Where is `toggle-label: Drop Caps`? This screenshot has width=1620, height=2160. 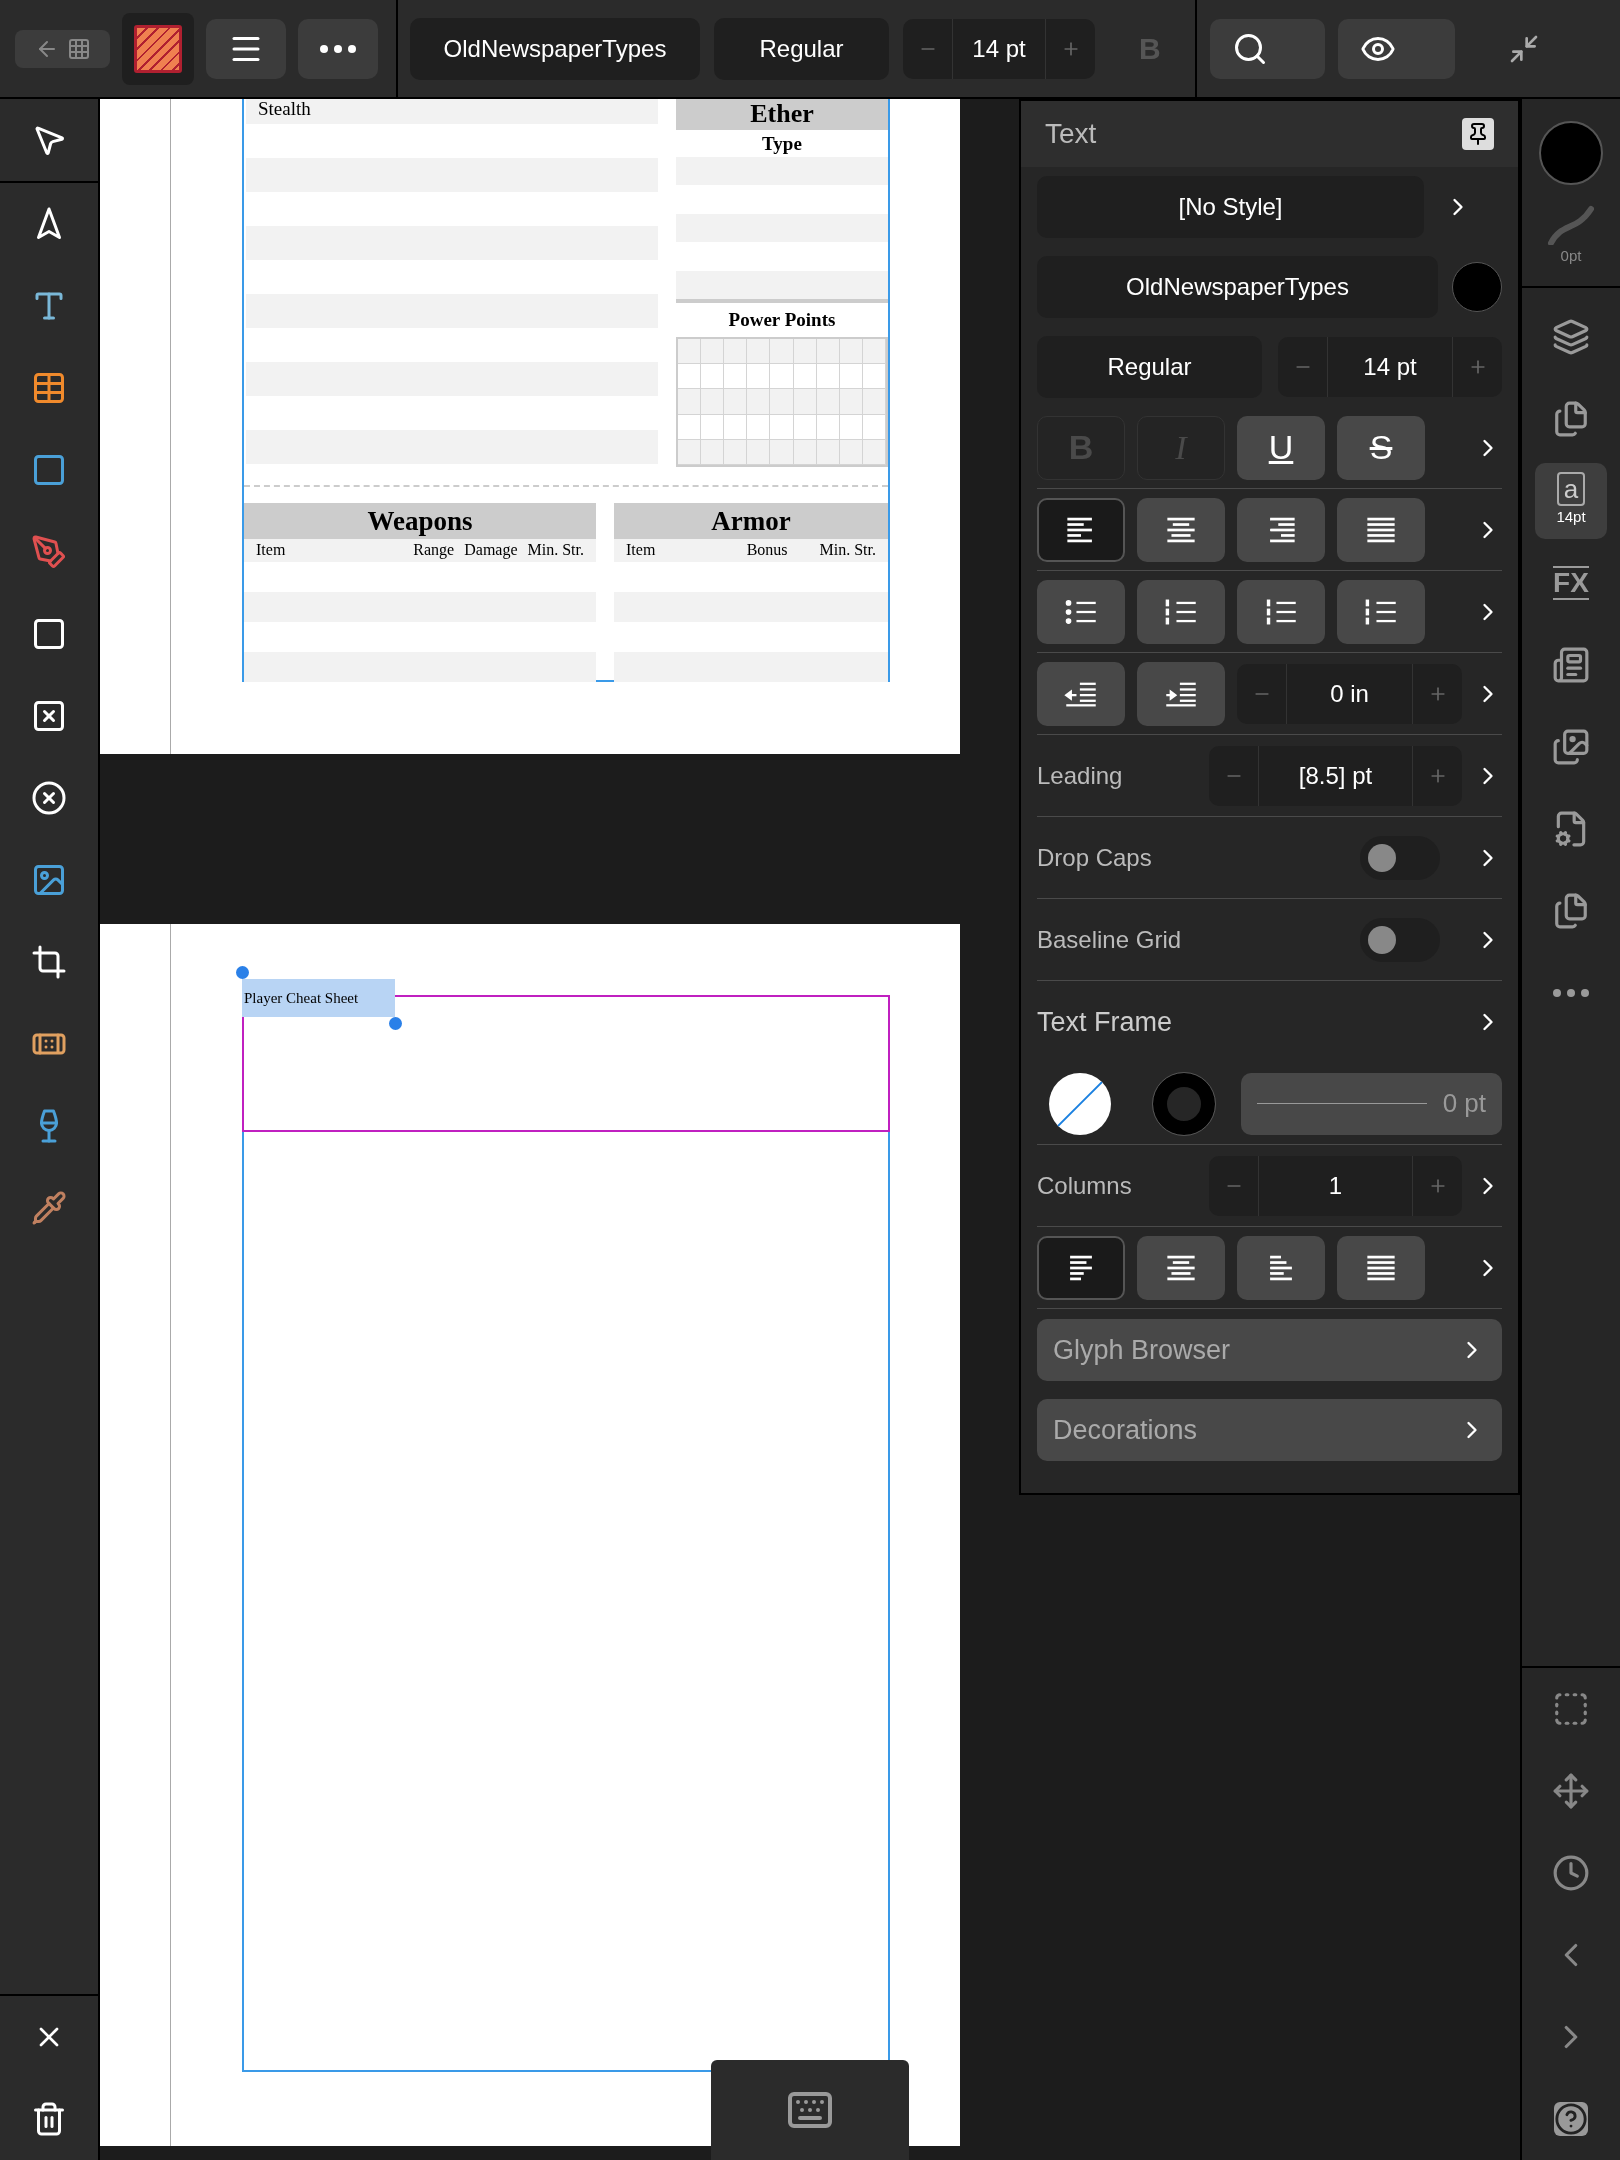
toggle-label: Drop Caps is located at coordinates (1095, 857).